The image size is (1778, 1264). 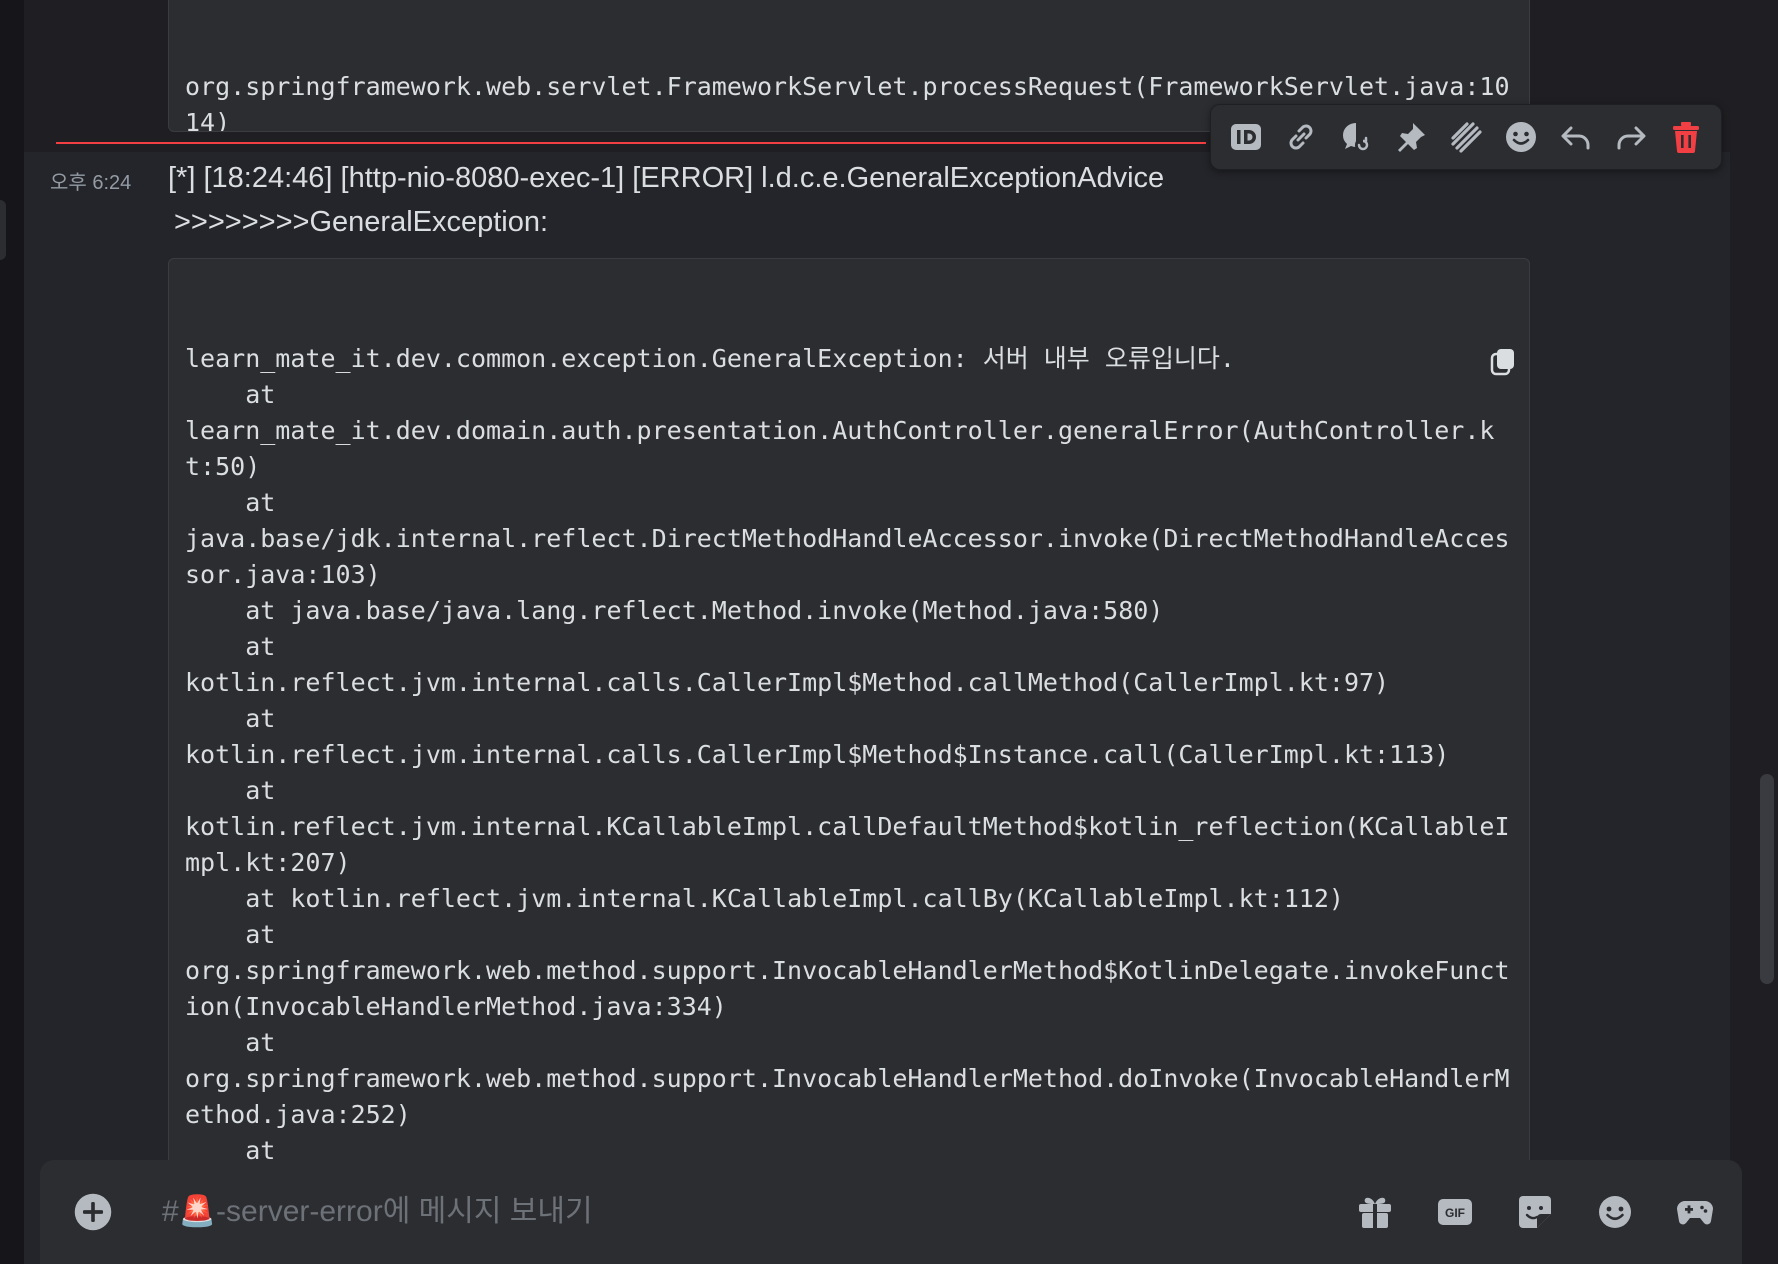 I want to click on id-icon, so click(x=1246, y=137).